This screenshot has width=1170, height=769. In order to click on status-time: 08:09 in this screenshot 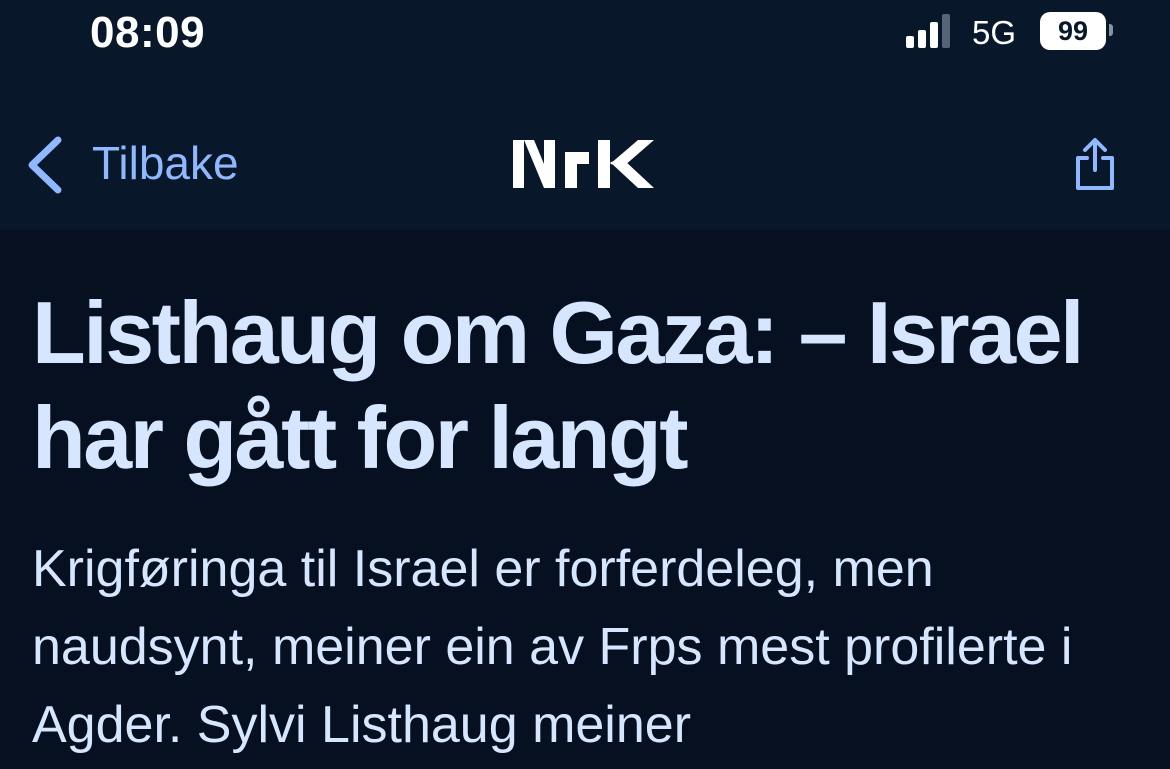, I will do `click(148, 32)`.